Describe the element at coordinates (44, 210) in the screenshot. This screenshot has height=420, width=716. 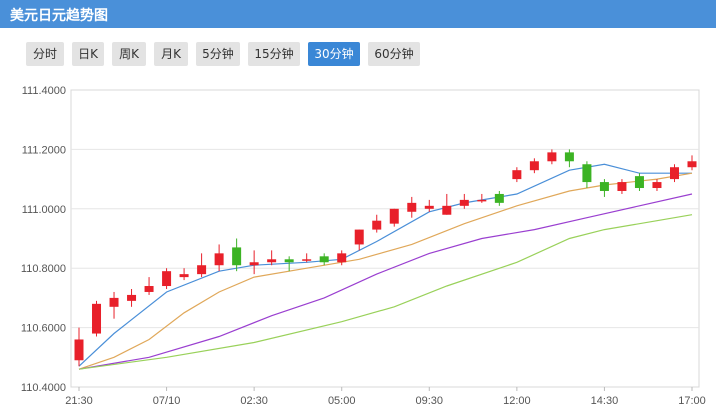
I see `y-tick-label: 111.0000` at that location.